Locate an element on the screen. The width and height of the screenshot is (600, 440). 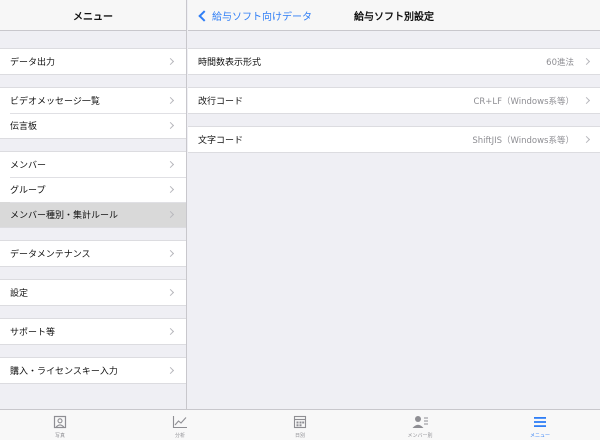
setting-label: 文字コード is located at coordinates (221, 141).